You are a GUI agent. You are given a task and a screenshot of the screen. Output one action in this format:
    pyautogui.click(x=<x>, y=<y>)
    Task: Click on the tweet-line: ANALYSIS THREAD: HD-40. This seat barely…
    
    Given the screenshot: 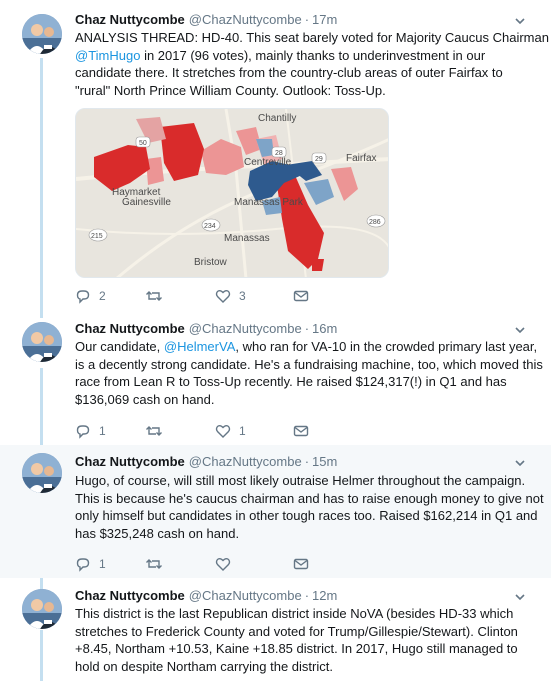 What is the action you would take?
    pyautogui.click(x=312, y=37)
    